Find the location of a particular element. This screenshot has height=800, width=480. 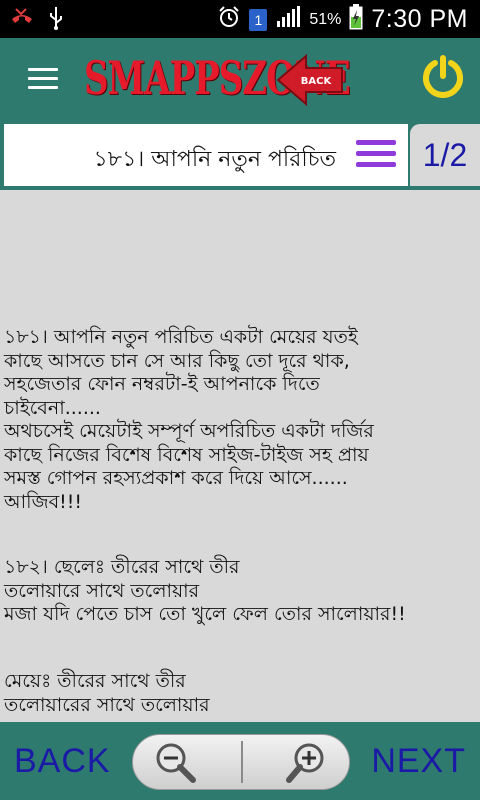

bottom-bar: BACK NEXT is located at coordinates (240, 761).